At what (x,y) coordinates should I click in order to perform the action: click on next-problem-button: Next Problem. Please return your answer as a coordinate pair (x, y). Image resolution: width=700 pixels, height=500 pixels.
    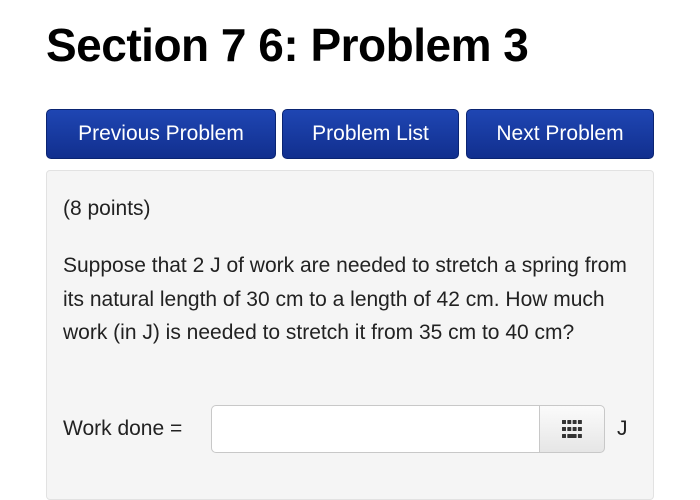
    Looking at the image, I should click on (560, 134).